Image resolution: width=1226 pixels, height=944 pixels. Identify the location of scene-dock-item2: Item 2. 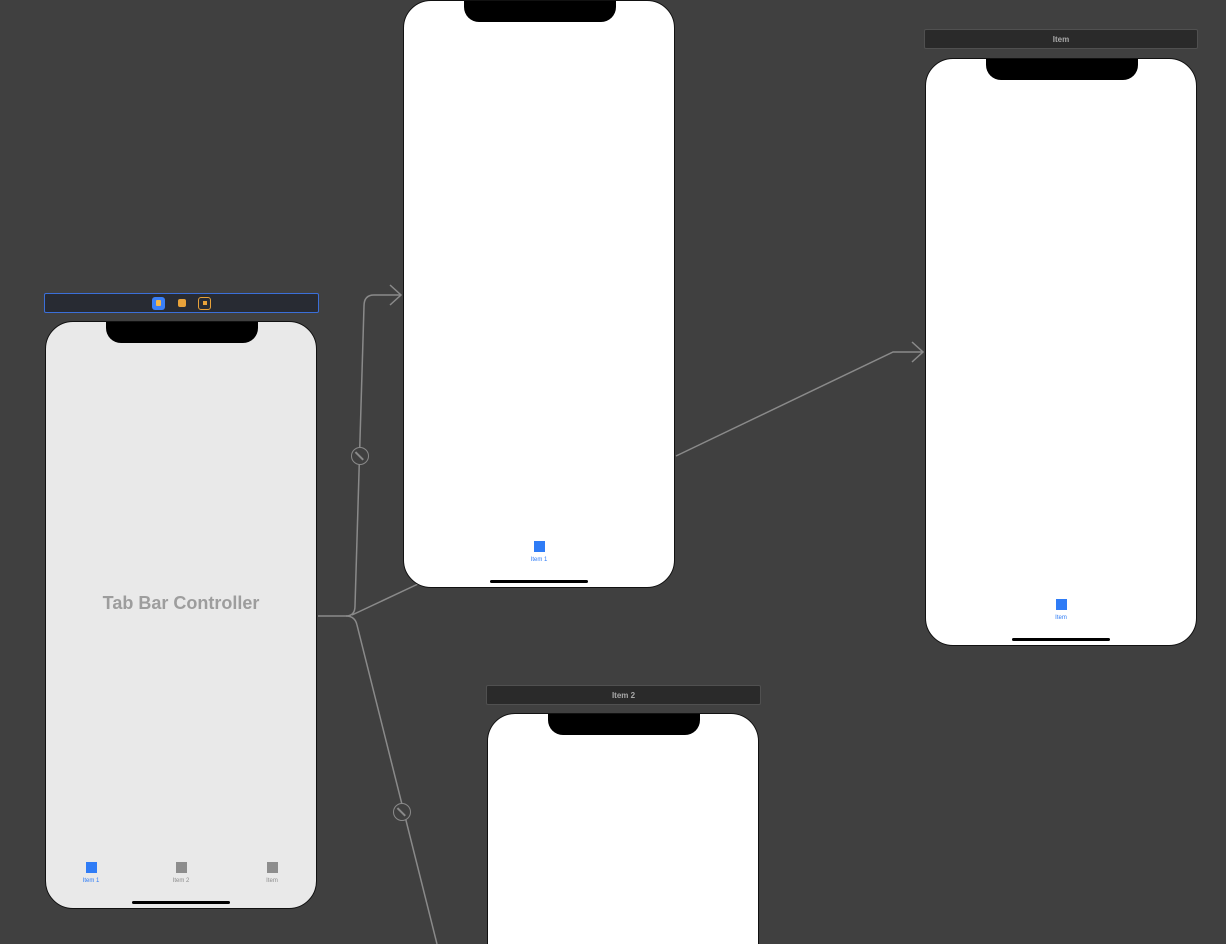
(623, 695).